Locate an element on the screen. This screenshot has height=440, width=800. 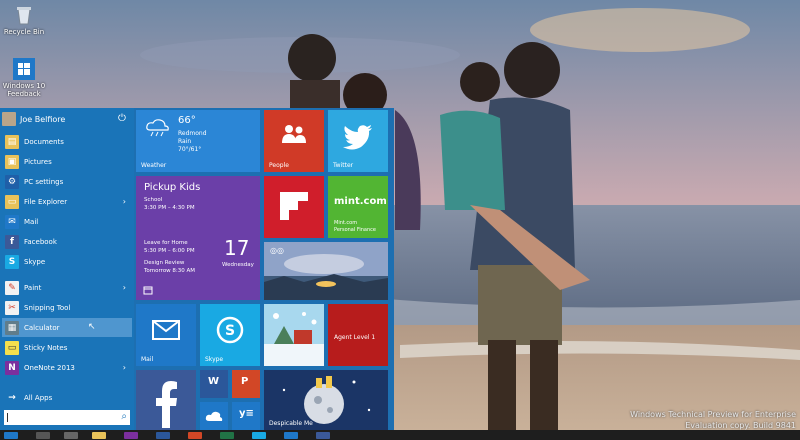
start-item-onenote: N OneNote 2013 › is located at coordinates (67, 367).